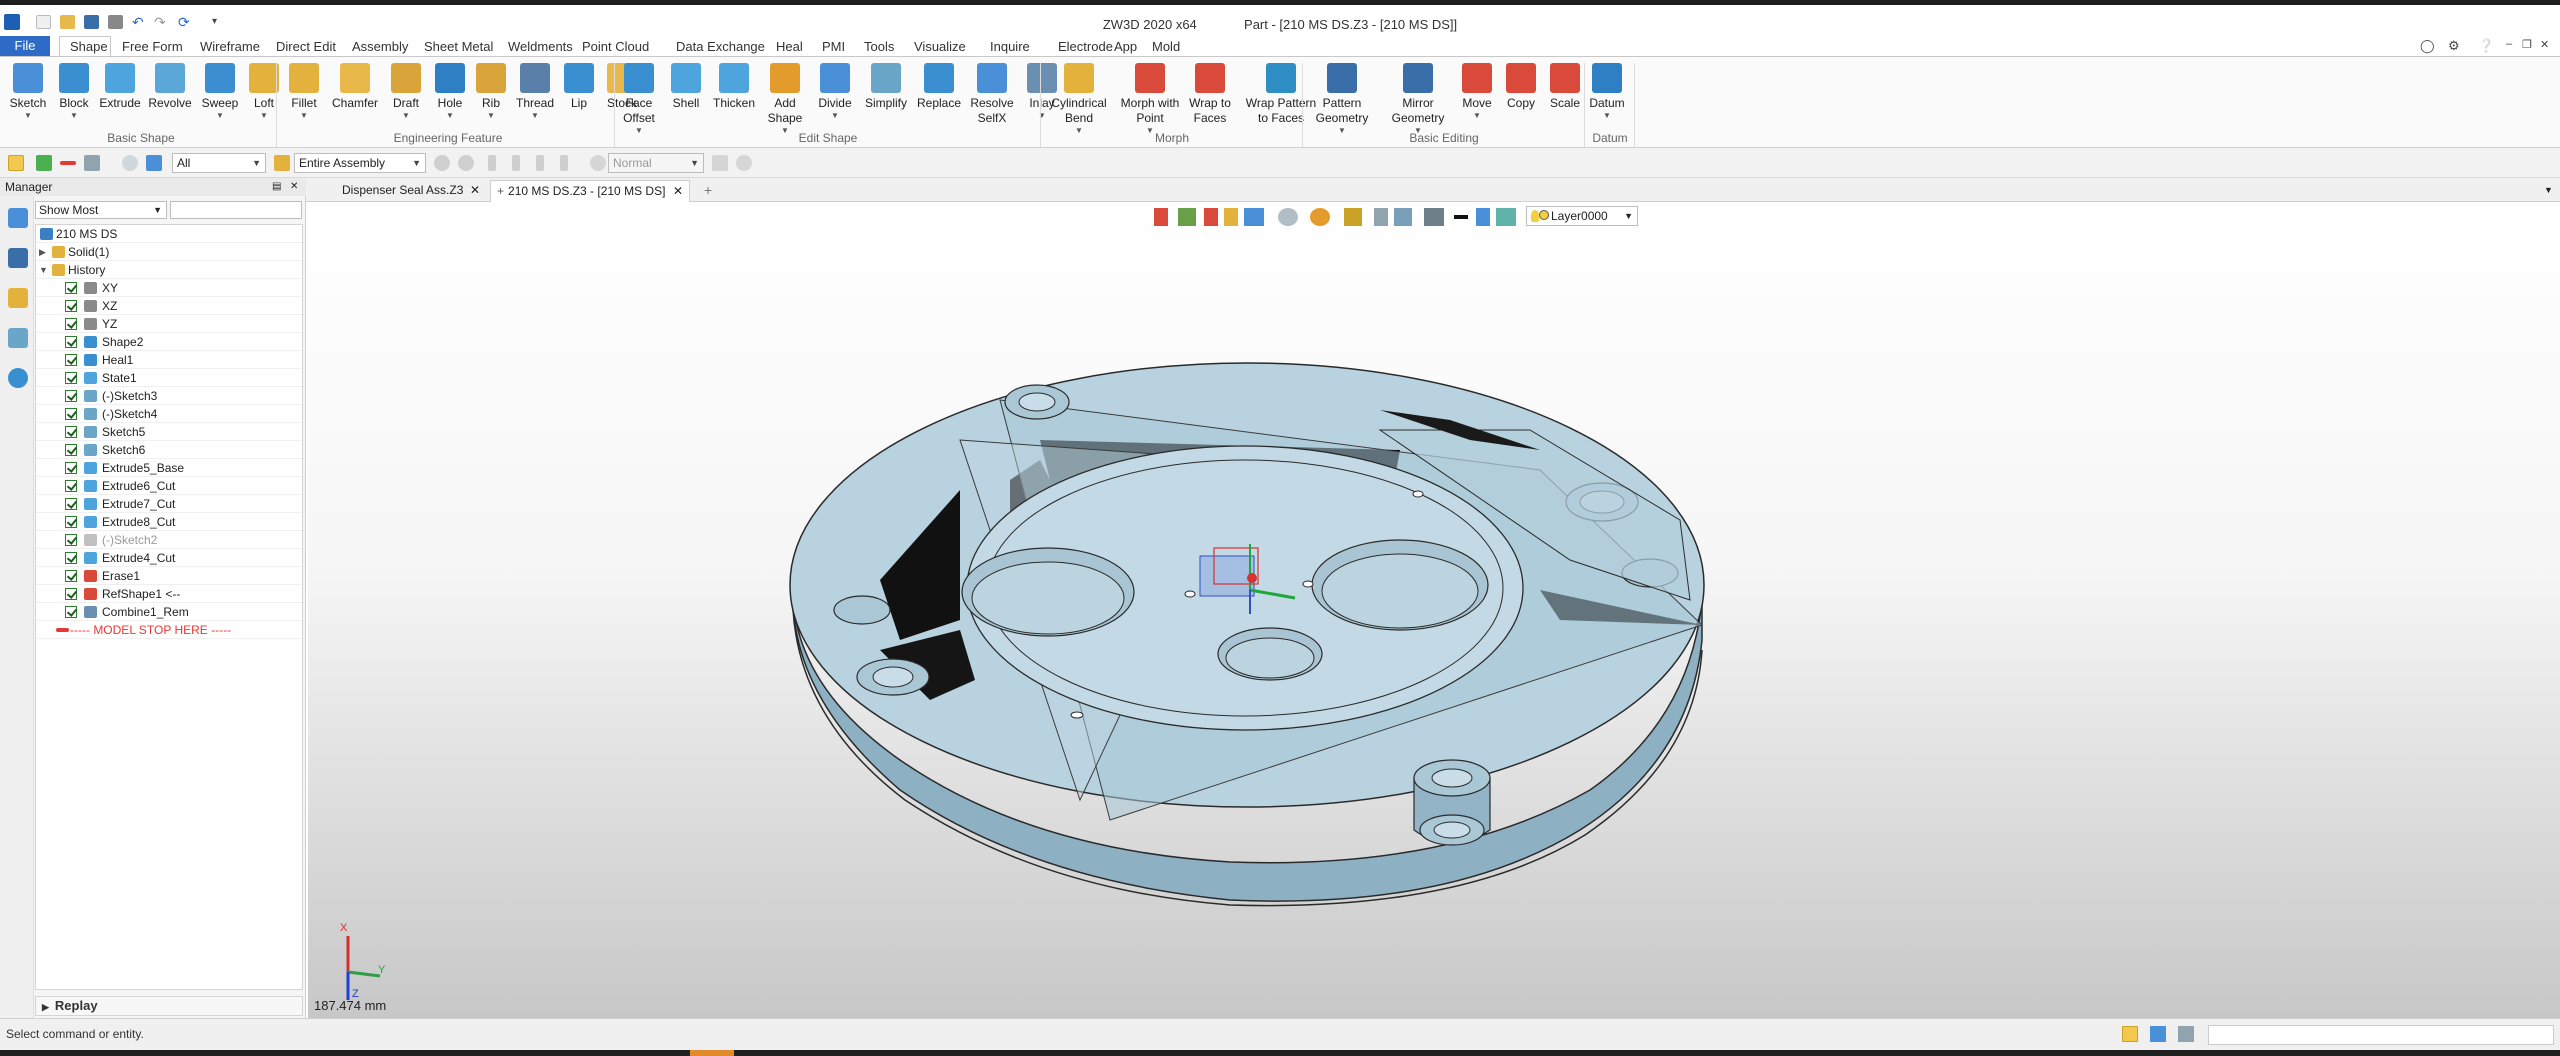 The height and width of the screenshot is (1056, 2560). Describe the element at coordinates (2427, 46) in the screenshot. I see `help-ring-icon: ◯` at that location.